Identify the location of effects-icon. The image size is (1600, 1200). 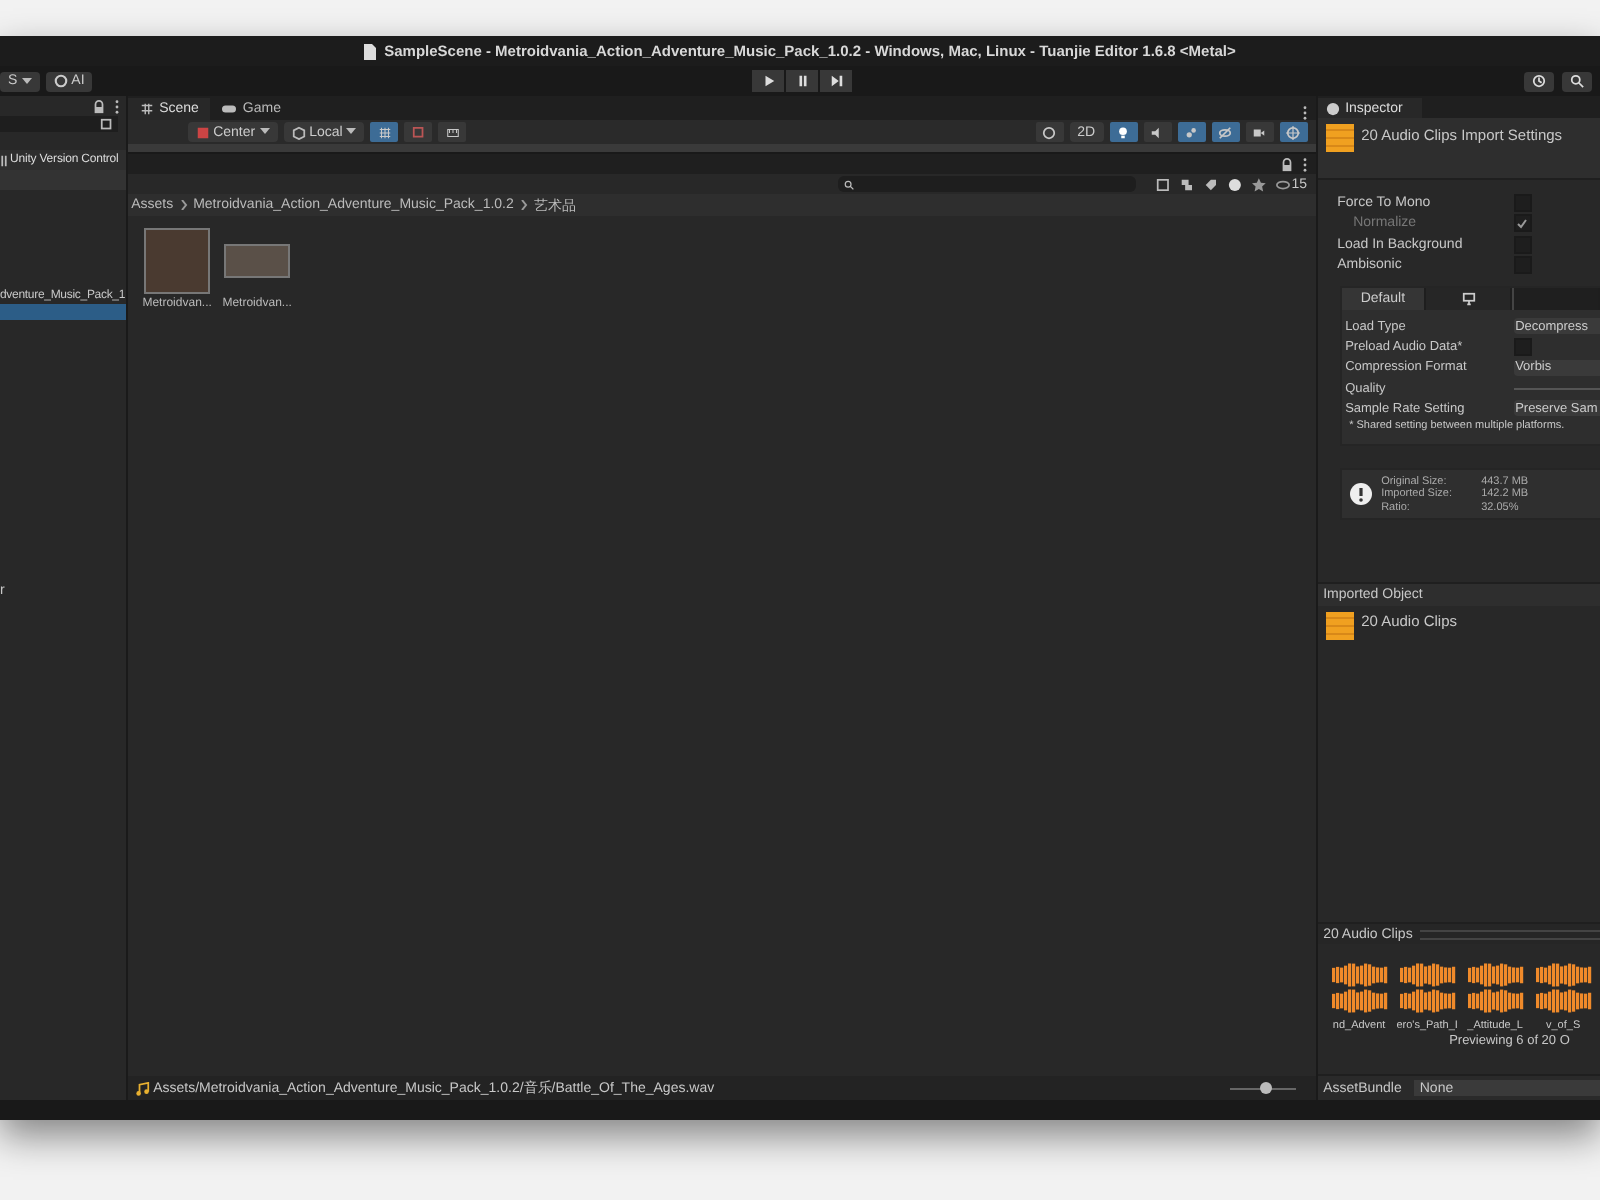
(1191, 132).